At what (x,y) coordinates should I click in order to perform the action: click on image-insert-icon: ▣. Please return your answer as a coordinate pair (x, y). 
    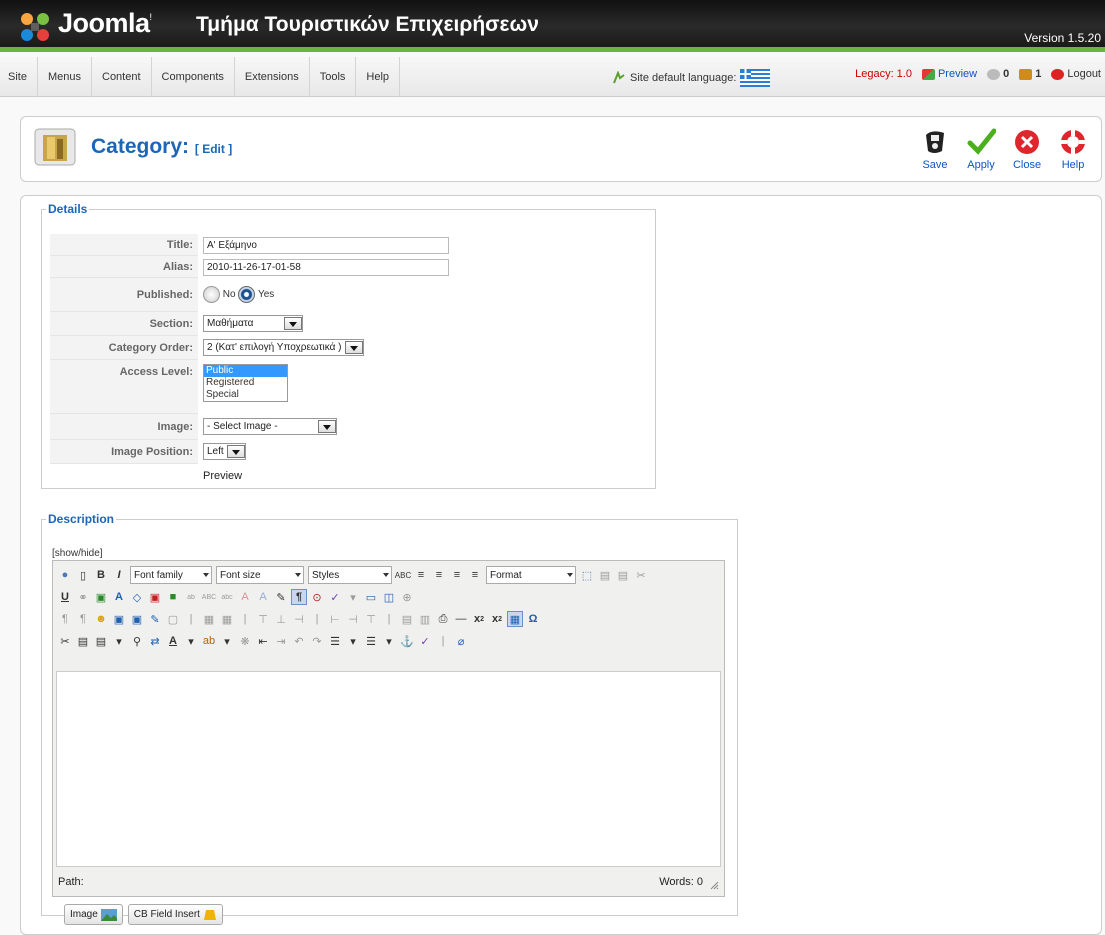
    Looking at the image, I should click on (101, 597).